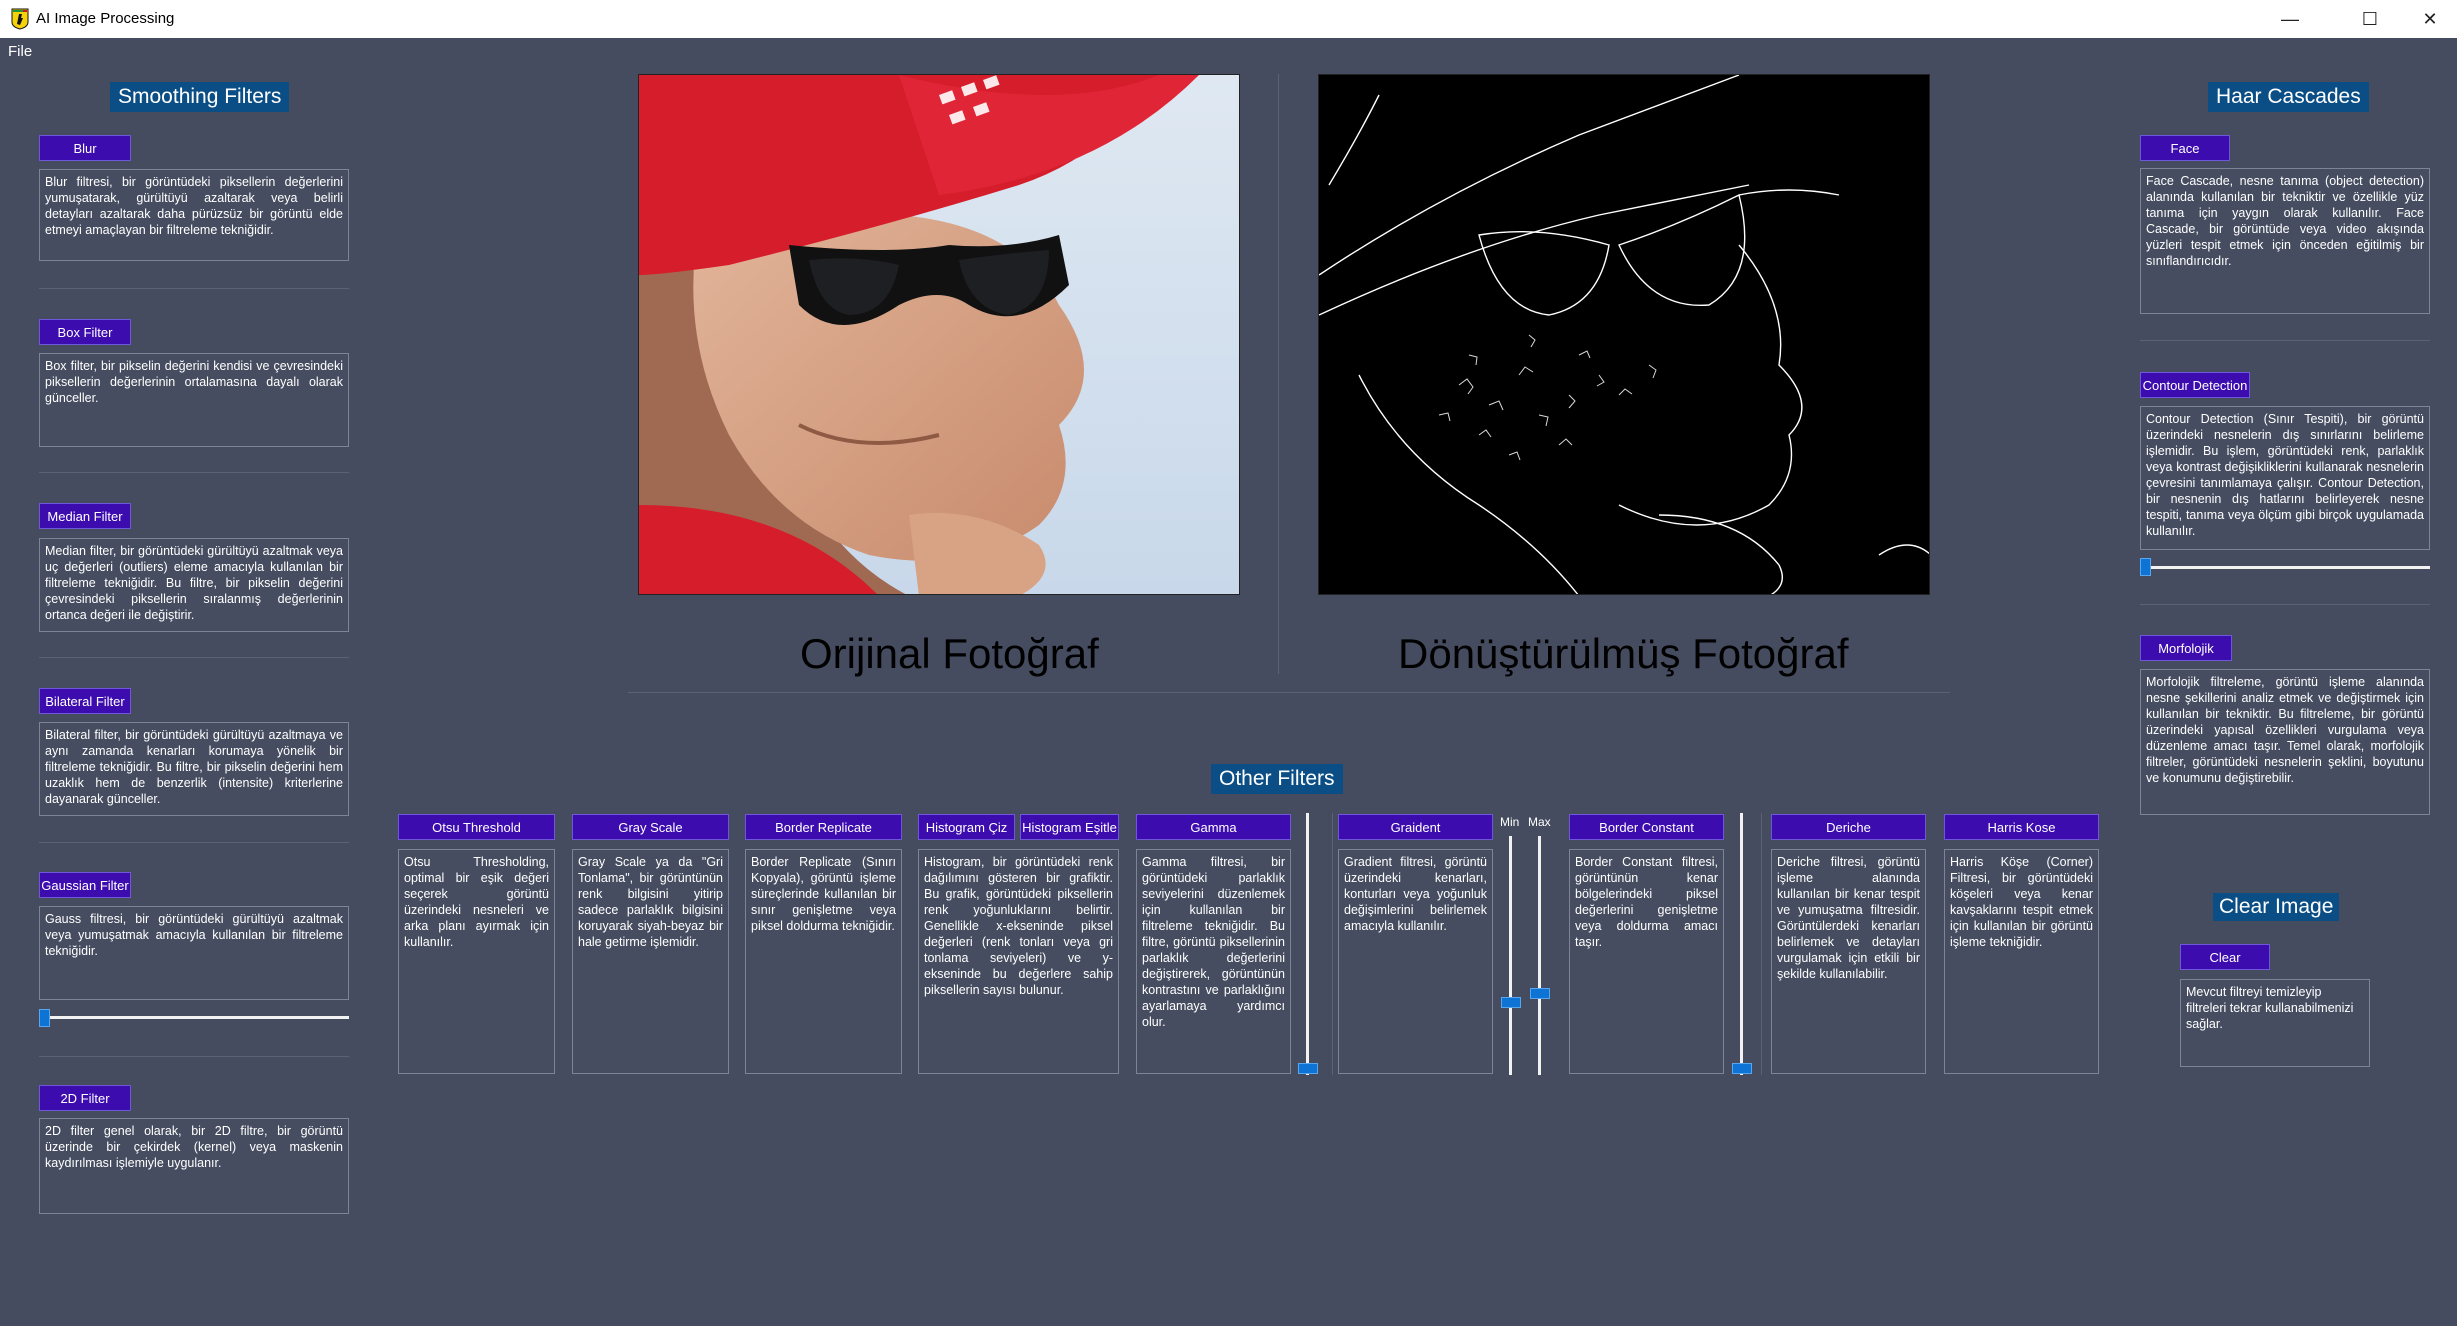  Describe the element at coordinates (1510, 822) in the screenshot. I see `gradient-min-label: Min` at that location.